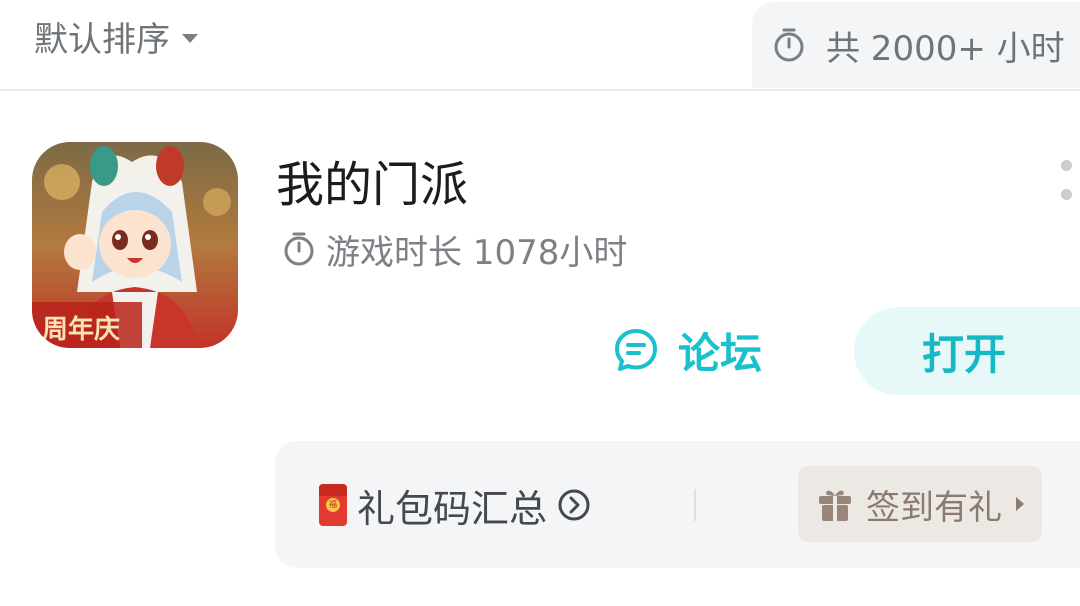 The image size is (1080, 606). Describe the element at coordinates (934, 507) in the screenshot. I see `checkin-label: 签到有礼` at that location.